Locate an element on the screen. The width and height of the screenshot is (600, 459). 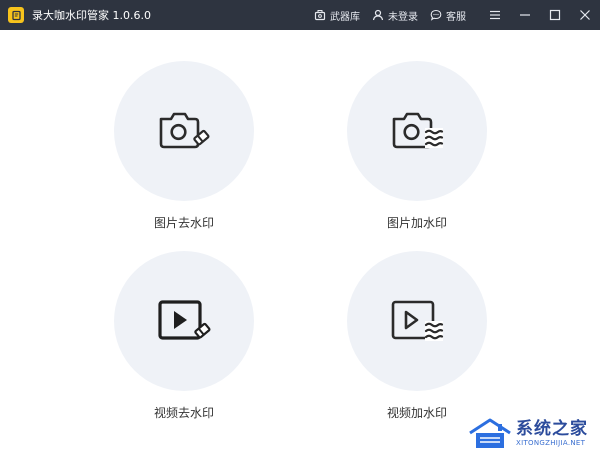
menu-icon is located at coordinates (495, 15).